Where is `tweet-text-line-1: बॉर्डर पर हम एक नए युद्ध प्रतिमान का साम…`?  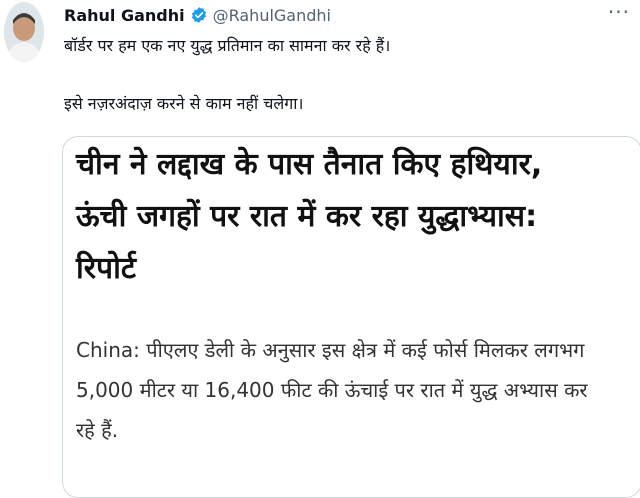
tweet-text-line-1: बॉर्डर पर हम एक नए युद्ध प्रतिमान का साम… is located at coordinates (227, 45).